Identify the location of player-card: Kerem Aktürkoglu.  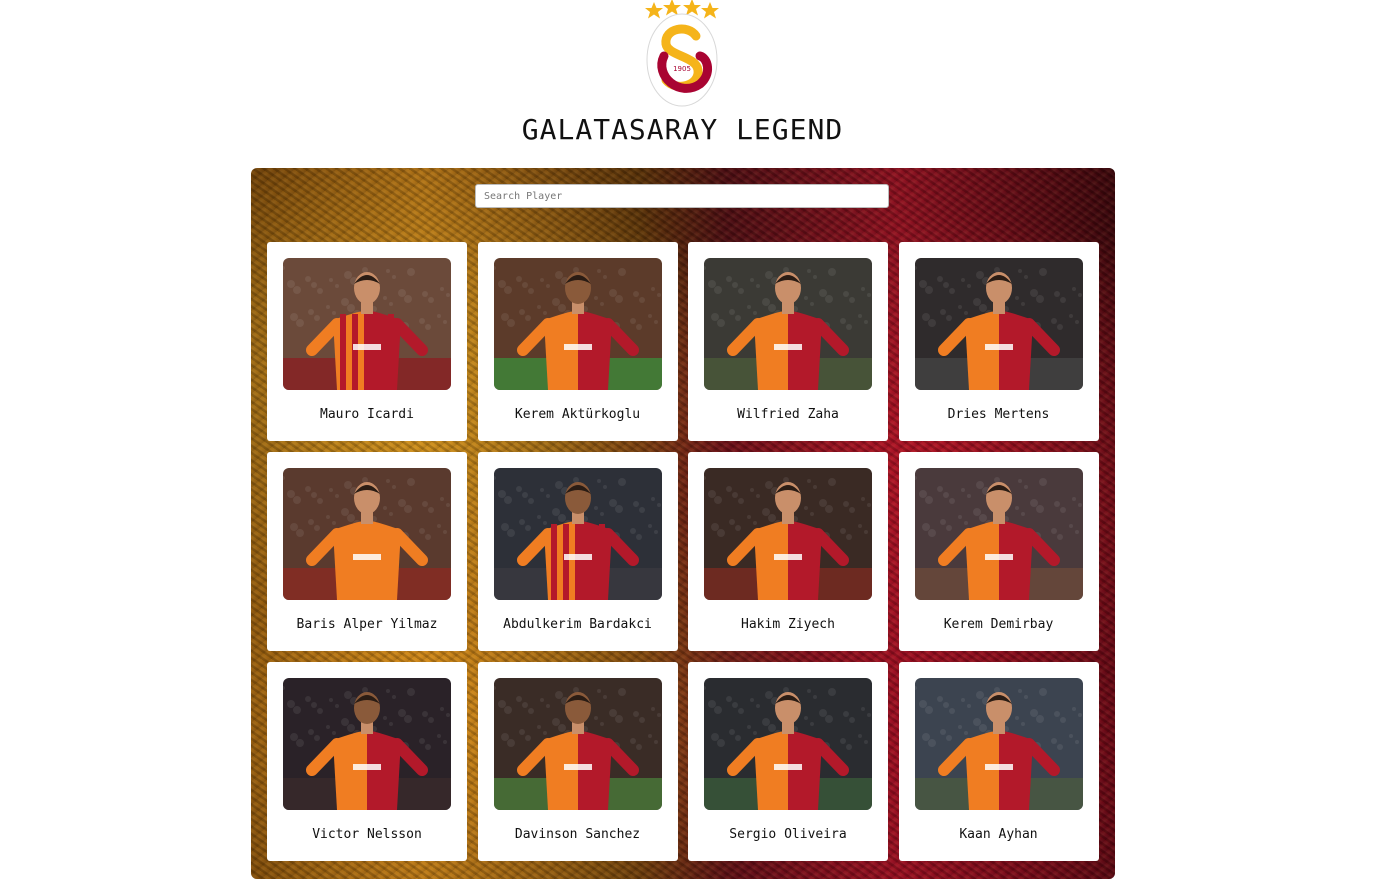
(577, 341).